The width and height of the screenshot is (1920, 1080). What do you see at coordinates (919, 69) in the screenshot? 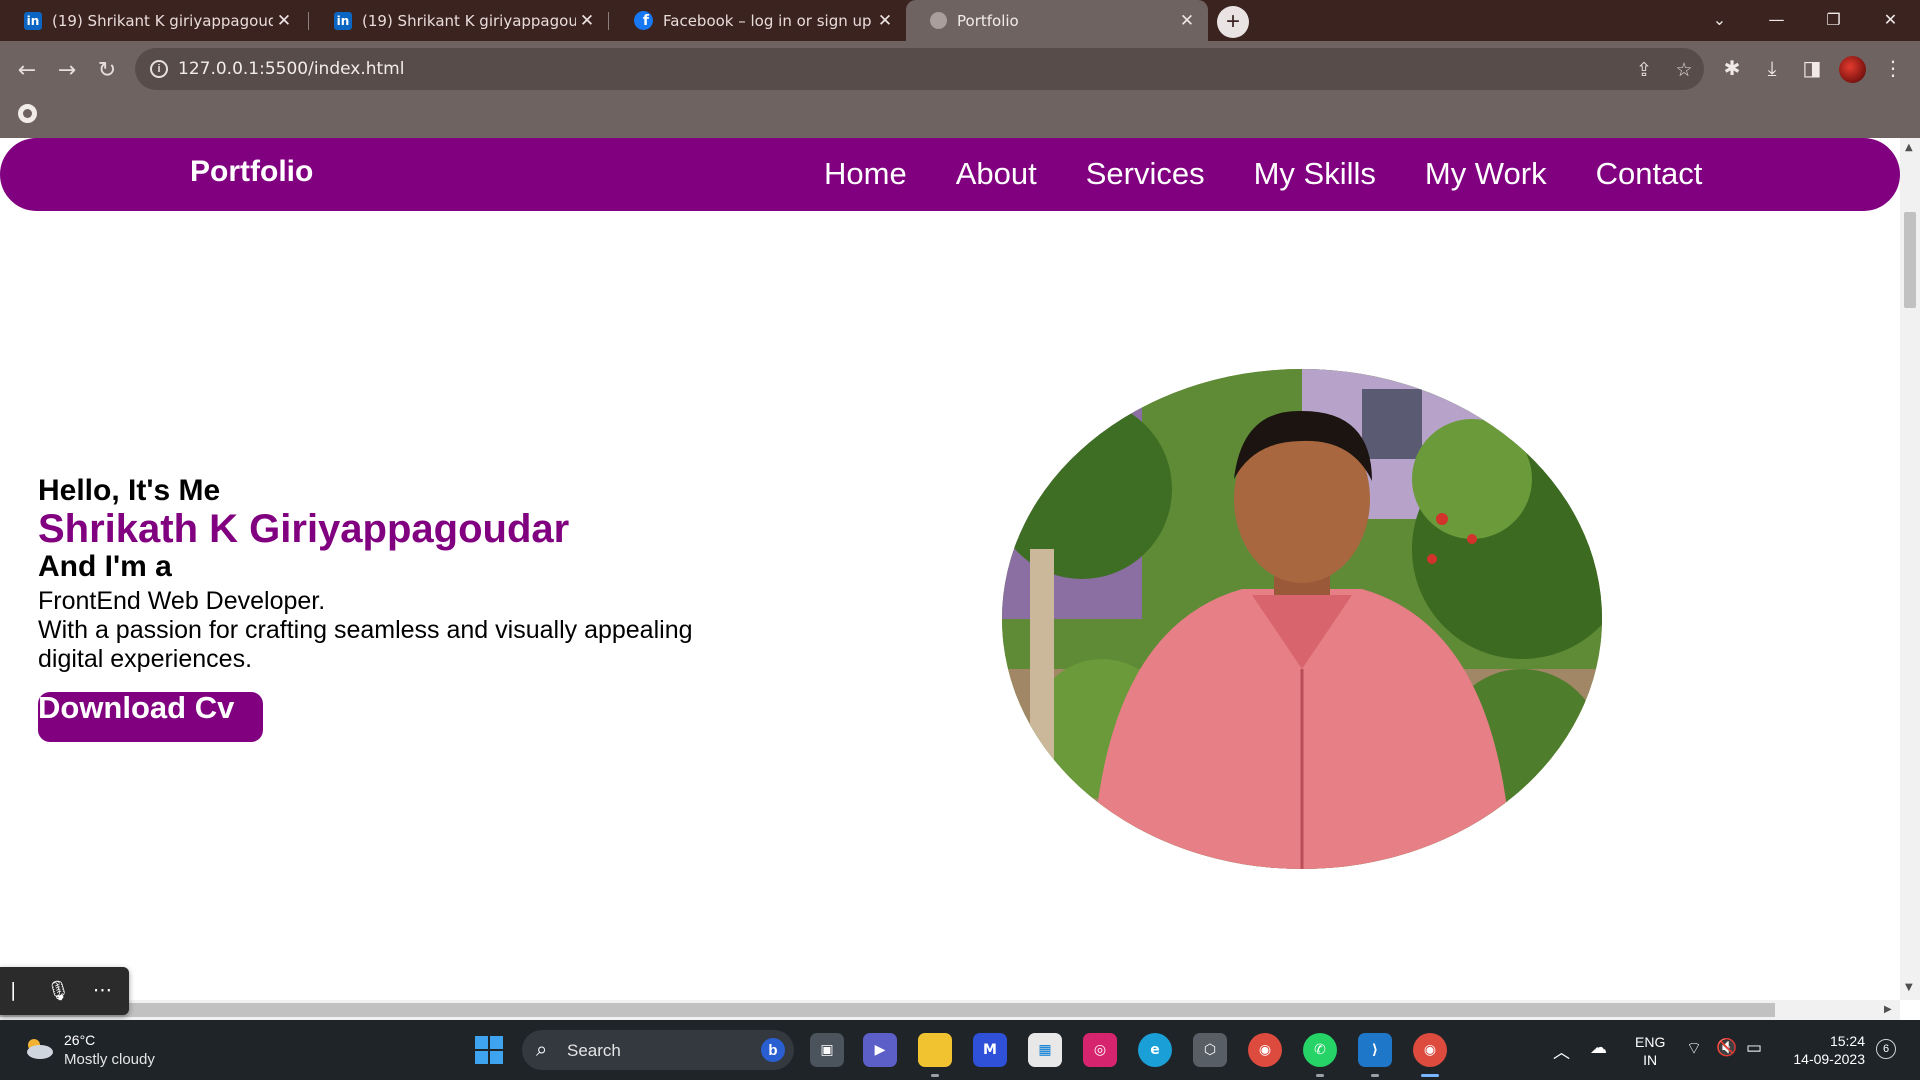
I see `address-bar: i 127.0.0.1:5500/index.html ⇪ ☆` at bounding box center [919, 69].